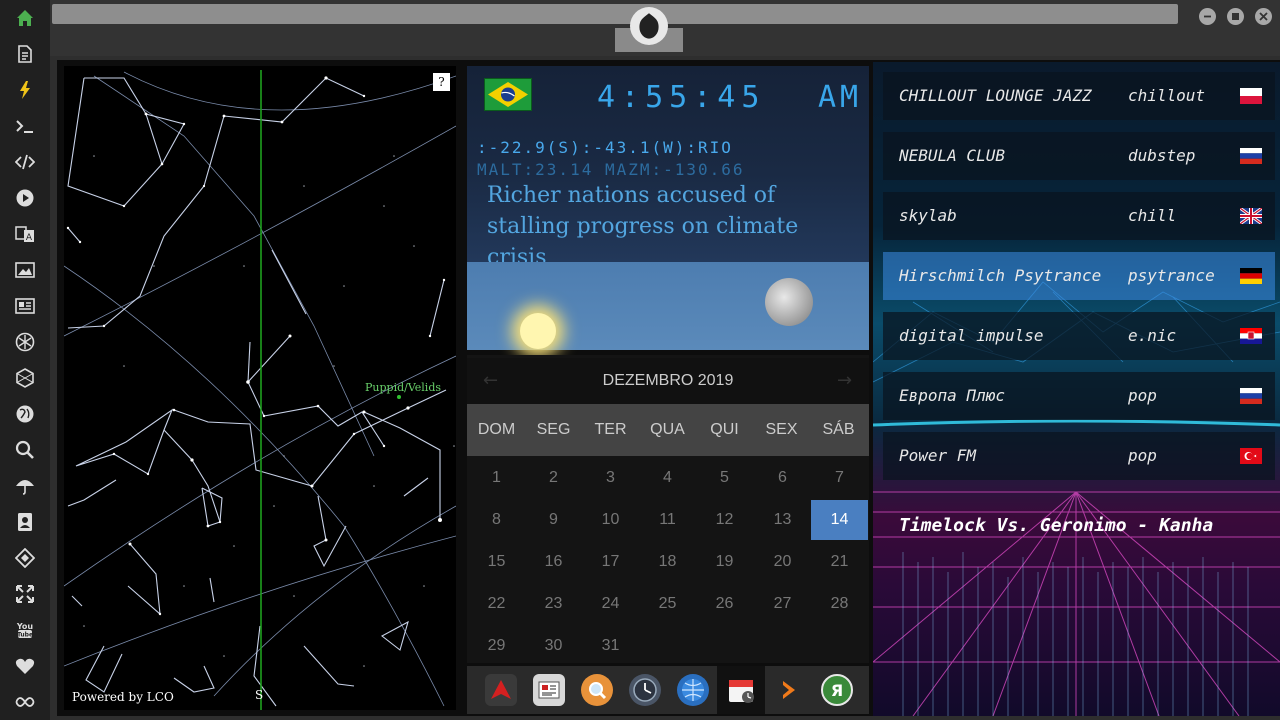  I want to click on code-icon, so click(25, 162).